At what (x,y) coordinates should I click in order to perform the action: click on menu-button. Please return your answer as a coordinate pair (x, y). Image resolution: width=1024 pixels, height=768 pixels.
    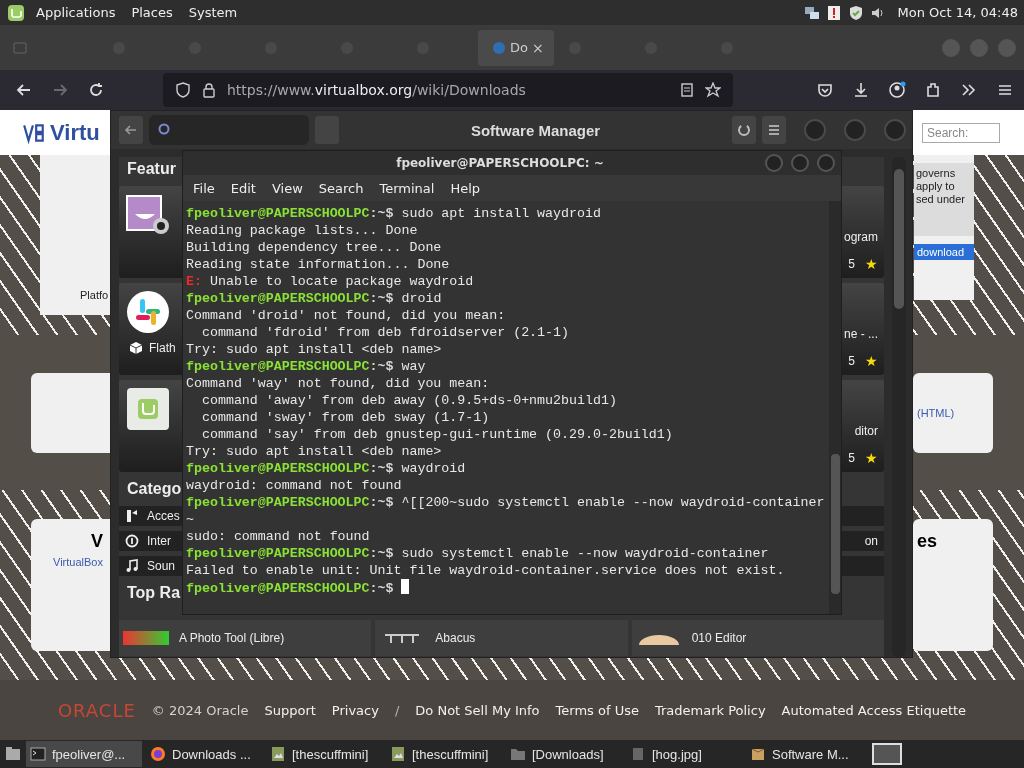
    Looking at the image, I should click on (774, 130).